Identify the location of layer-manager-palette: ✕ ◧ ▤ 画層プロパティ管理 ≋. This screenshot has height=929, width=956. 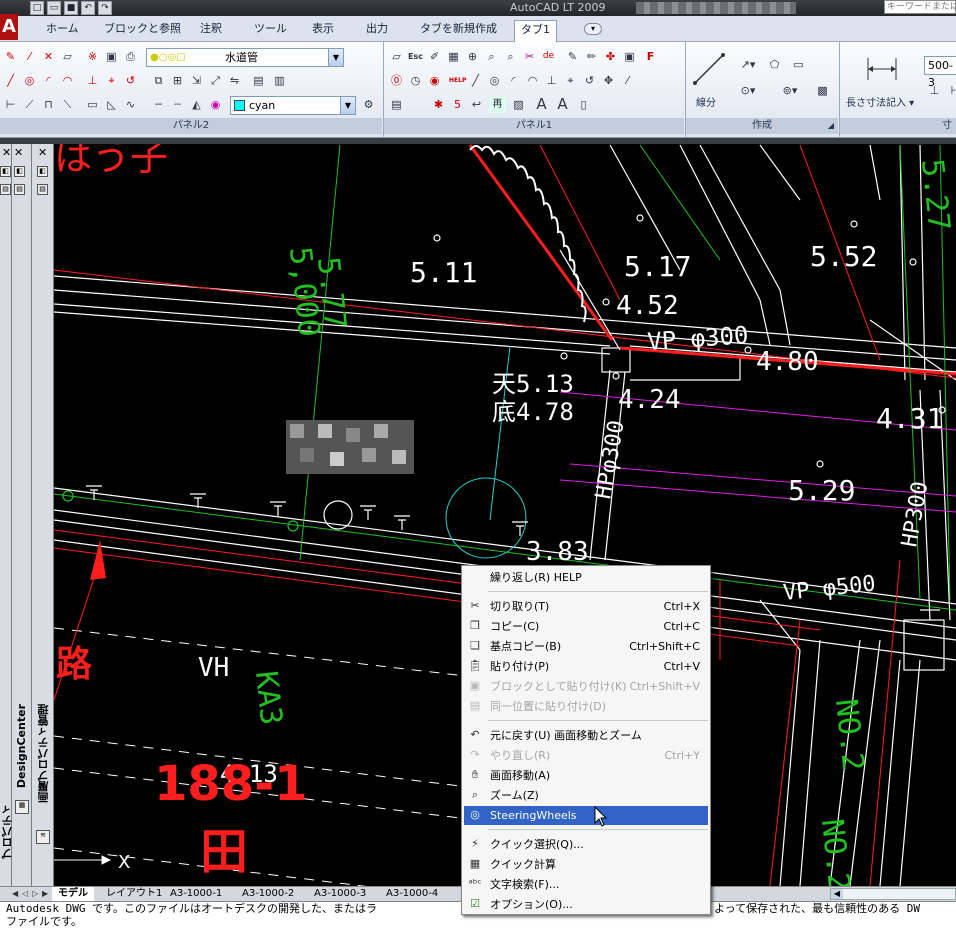
(43, 524).